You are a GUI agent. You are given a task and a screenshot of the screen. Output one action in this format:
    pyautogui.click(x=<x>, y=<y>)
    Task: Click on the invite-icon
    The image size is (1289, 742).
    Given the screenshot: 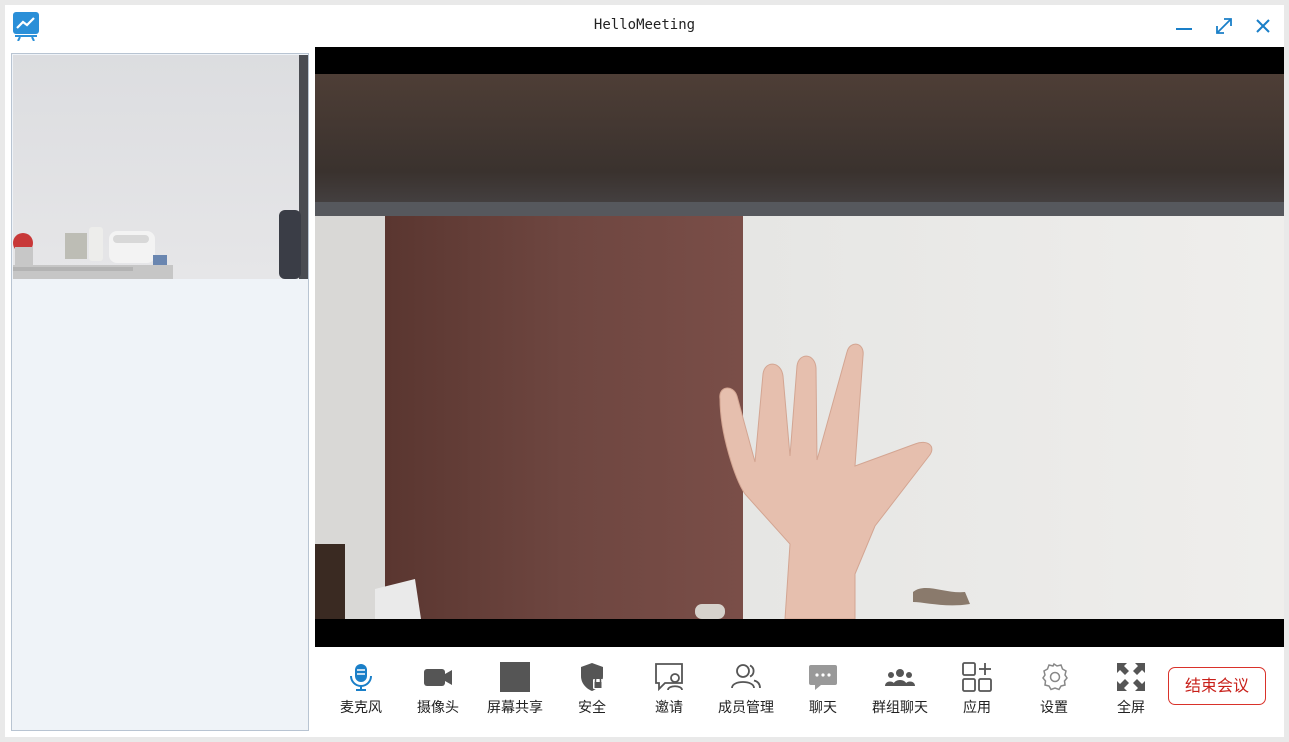 What is the action you would take?
    pyautogui.click(x=669, y=677)
    